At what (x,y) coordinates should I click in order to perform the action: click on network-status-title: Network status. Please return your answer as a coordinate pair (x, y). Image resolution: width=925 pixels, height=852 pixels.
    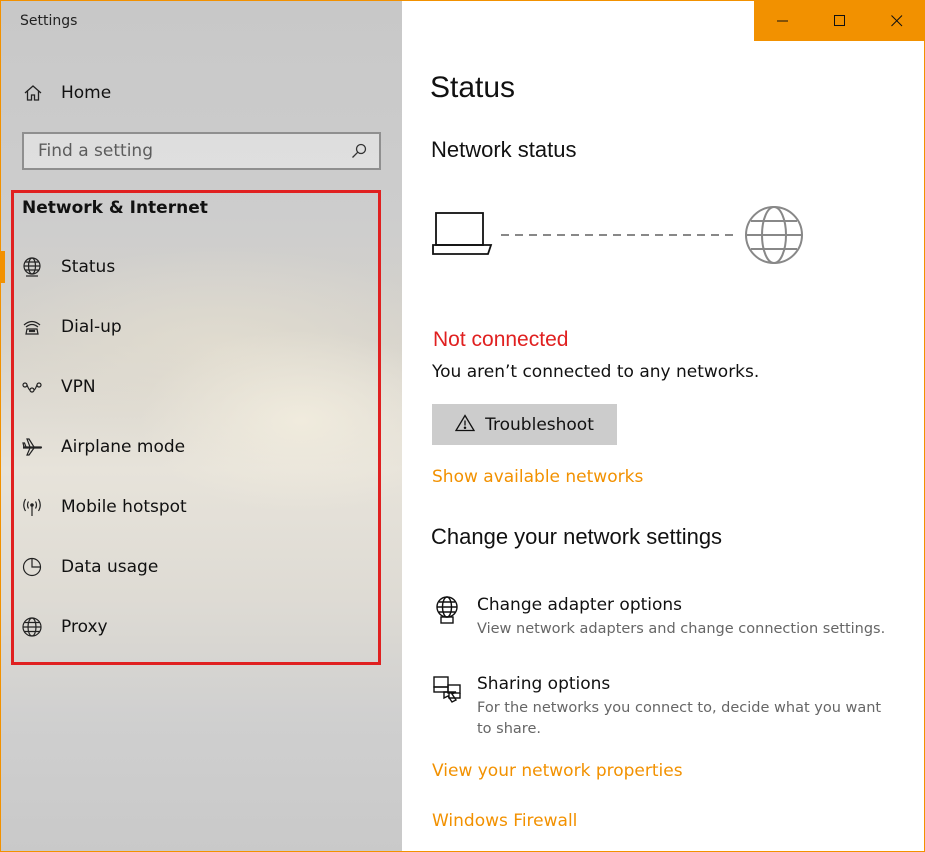
    Looking at the image, I should click on (504, 149).